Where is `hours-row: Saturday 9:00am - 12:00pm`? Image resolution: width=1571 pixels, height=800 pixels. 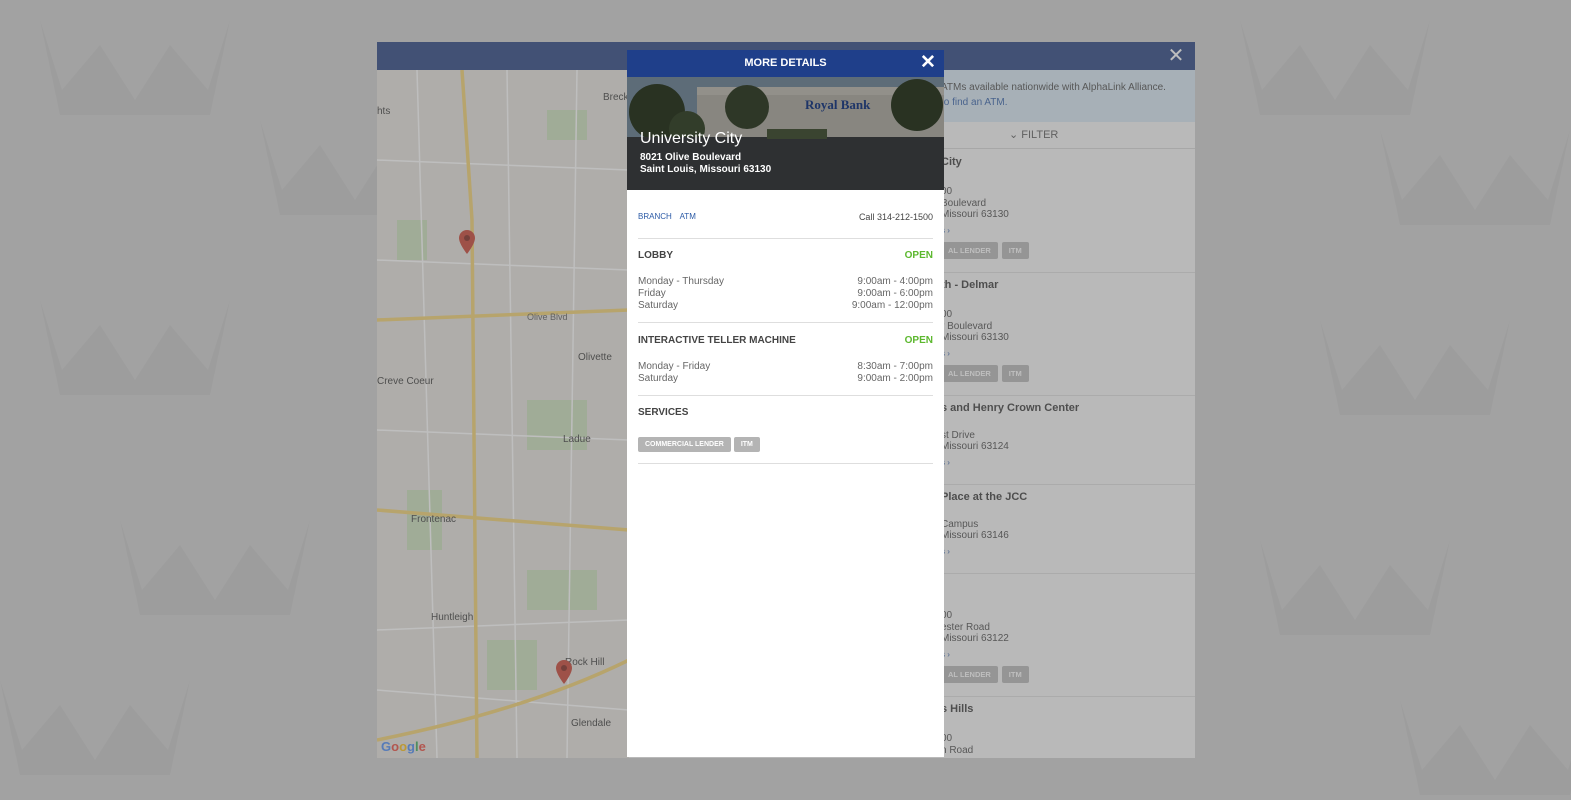 hours-row: Saturday 9:00am - 12:00pm is located at coordinates (785, 306).